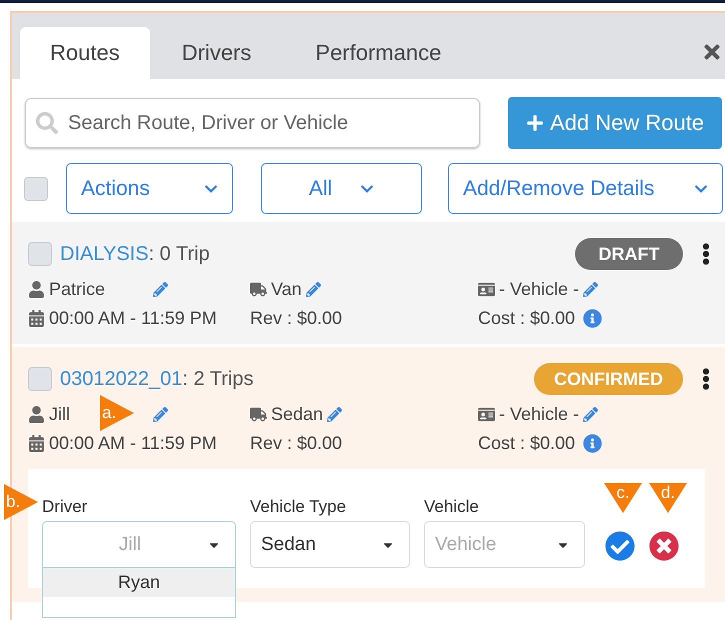 The image size is (725, 620). Describe the element at coordinates (585, 188) in the screenshot. I see `filter-dropdown: Add/Remove Details` at that location.